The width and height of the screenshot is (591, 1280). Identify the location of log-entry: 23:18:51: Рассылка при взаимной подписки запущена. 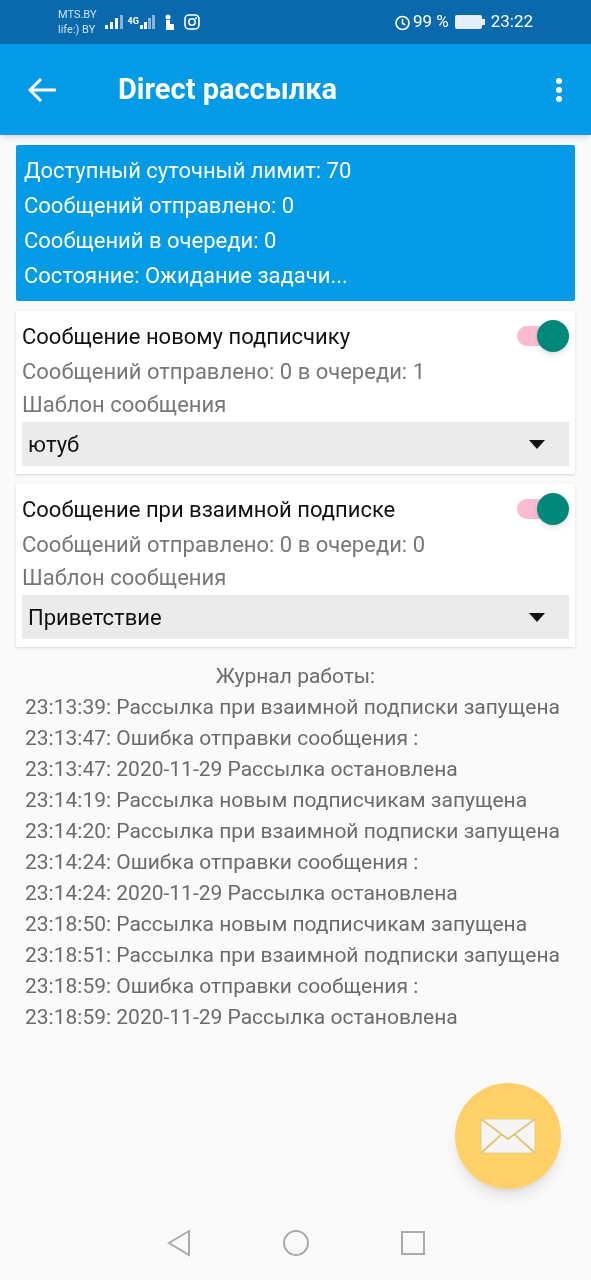
(293, 955).